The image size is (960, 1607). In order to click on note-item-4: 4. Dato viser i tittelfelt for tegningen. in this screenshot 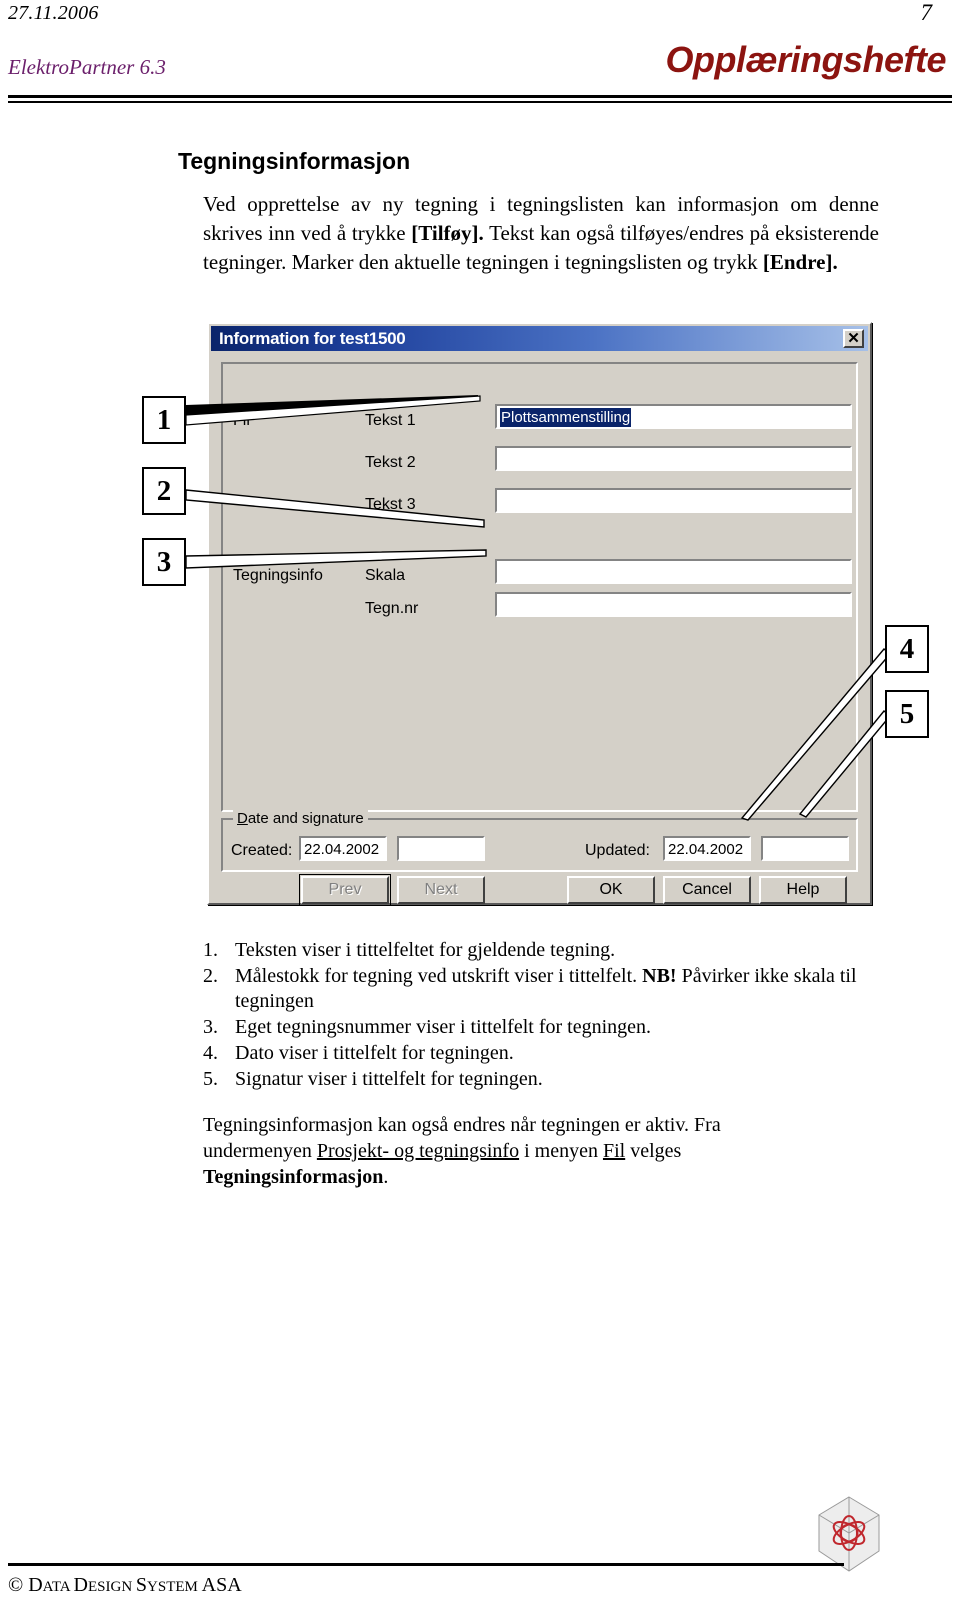, I will do `click(543, 1053)`.